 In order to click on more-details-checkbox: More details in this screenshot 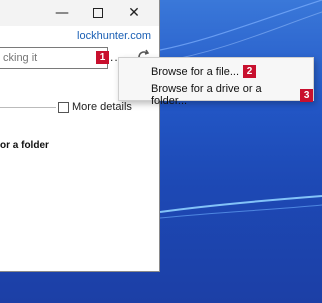, I will do `click(95, 107)`.